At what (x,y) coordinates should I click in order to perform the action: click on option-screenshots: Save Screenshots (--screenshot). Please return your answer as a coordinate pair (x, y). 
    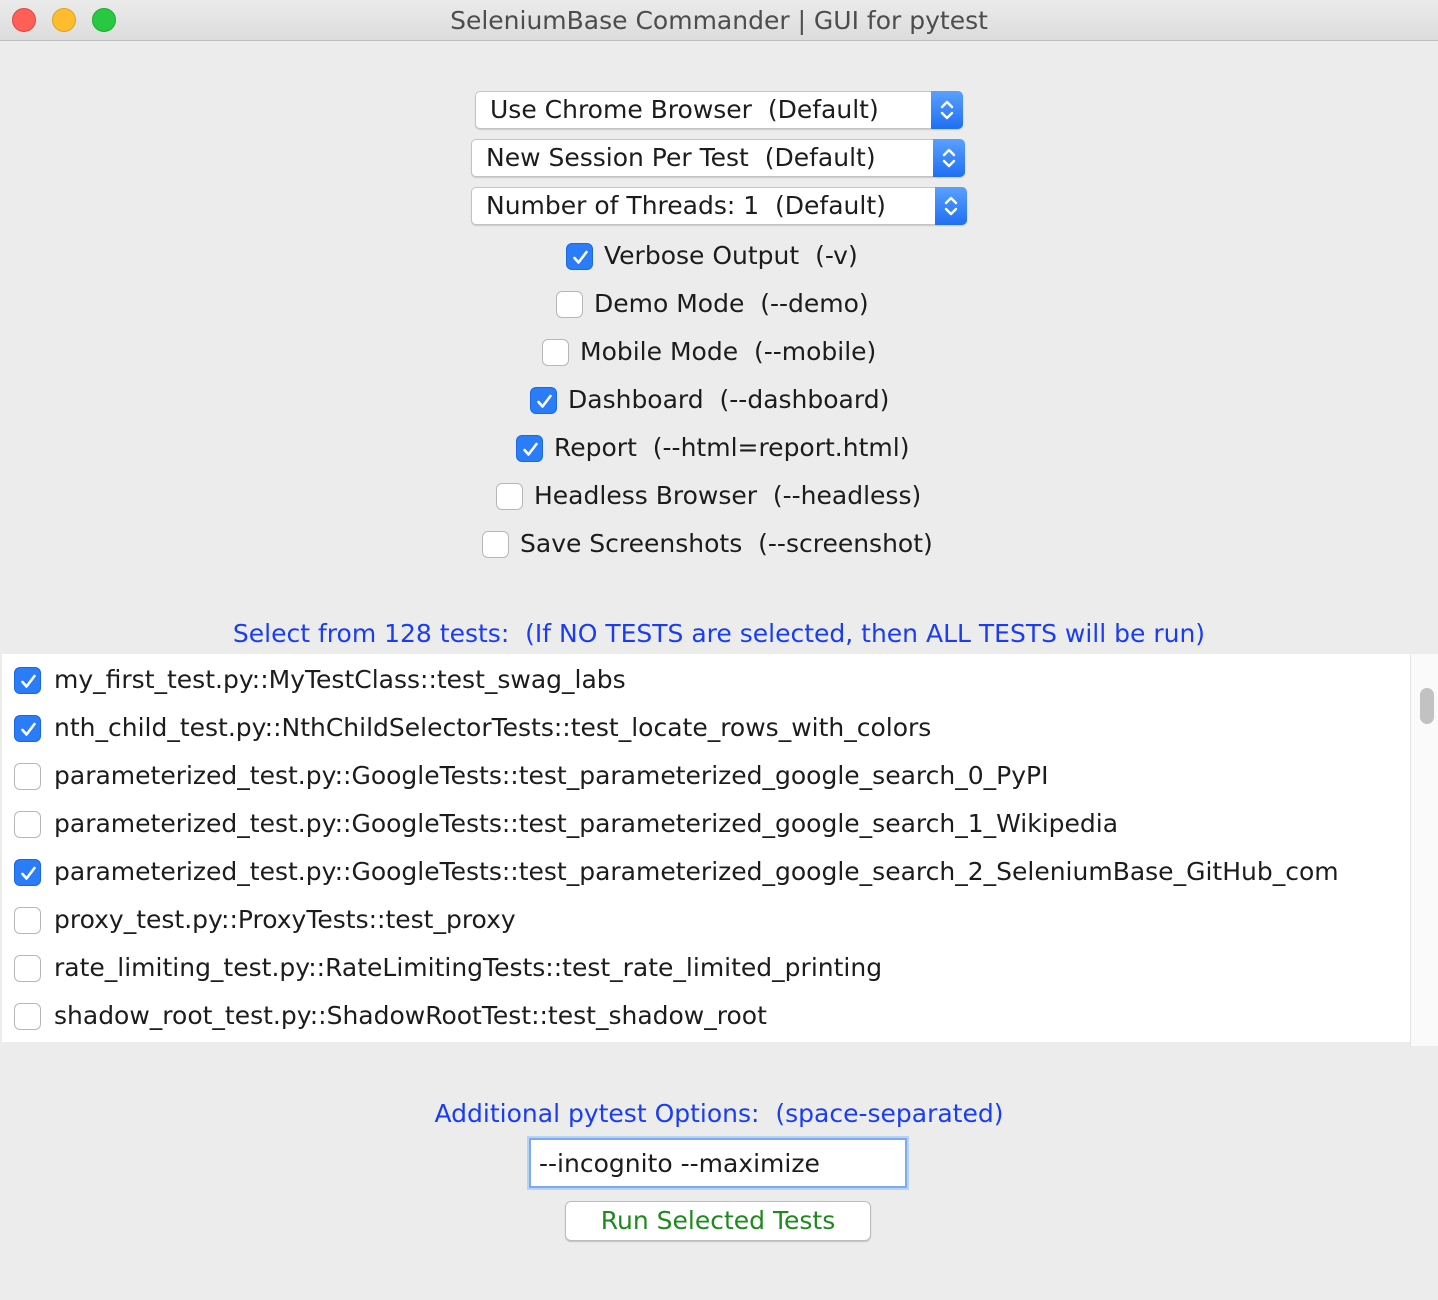
    Looking at the image, I should click on (707, 546).